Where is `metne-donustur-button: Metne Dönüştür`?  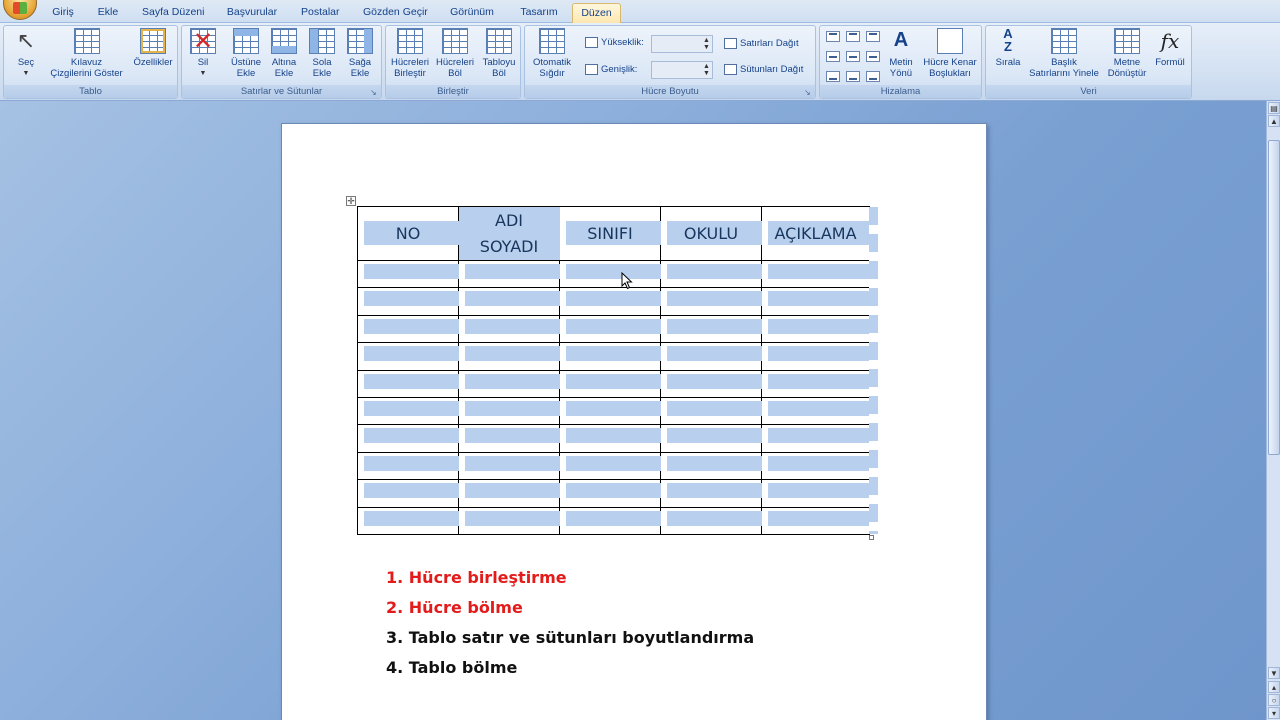 metne-donustur-button: Metne Dönüştür is located at coordinates (1127, 53).